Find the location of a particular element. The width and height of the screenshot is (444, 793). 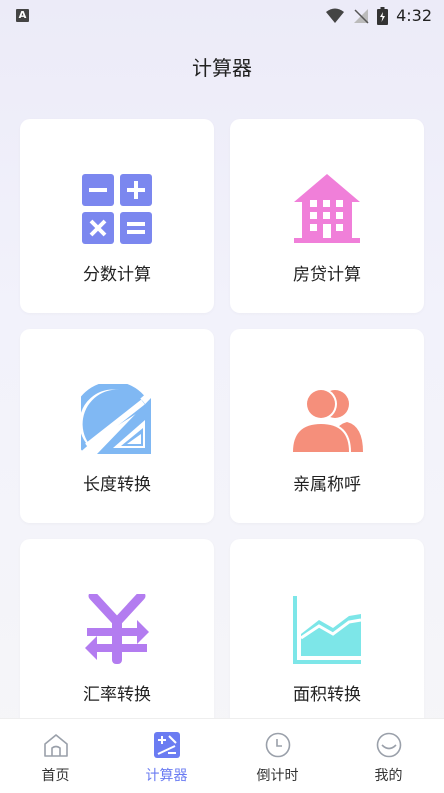

status-bar: A 4:32 is located at coordinates (222, 16).